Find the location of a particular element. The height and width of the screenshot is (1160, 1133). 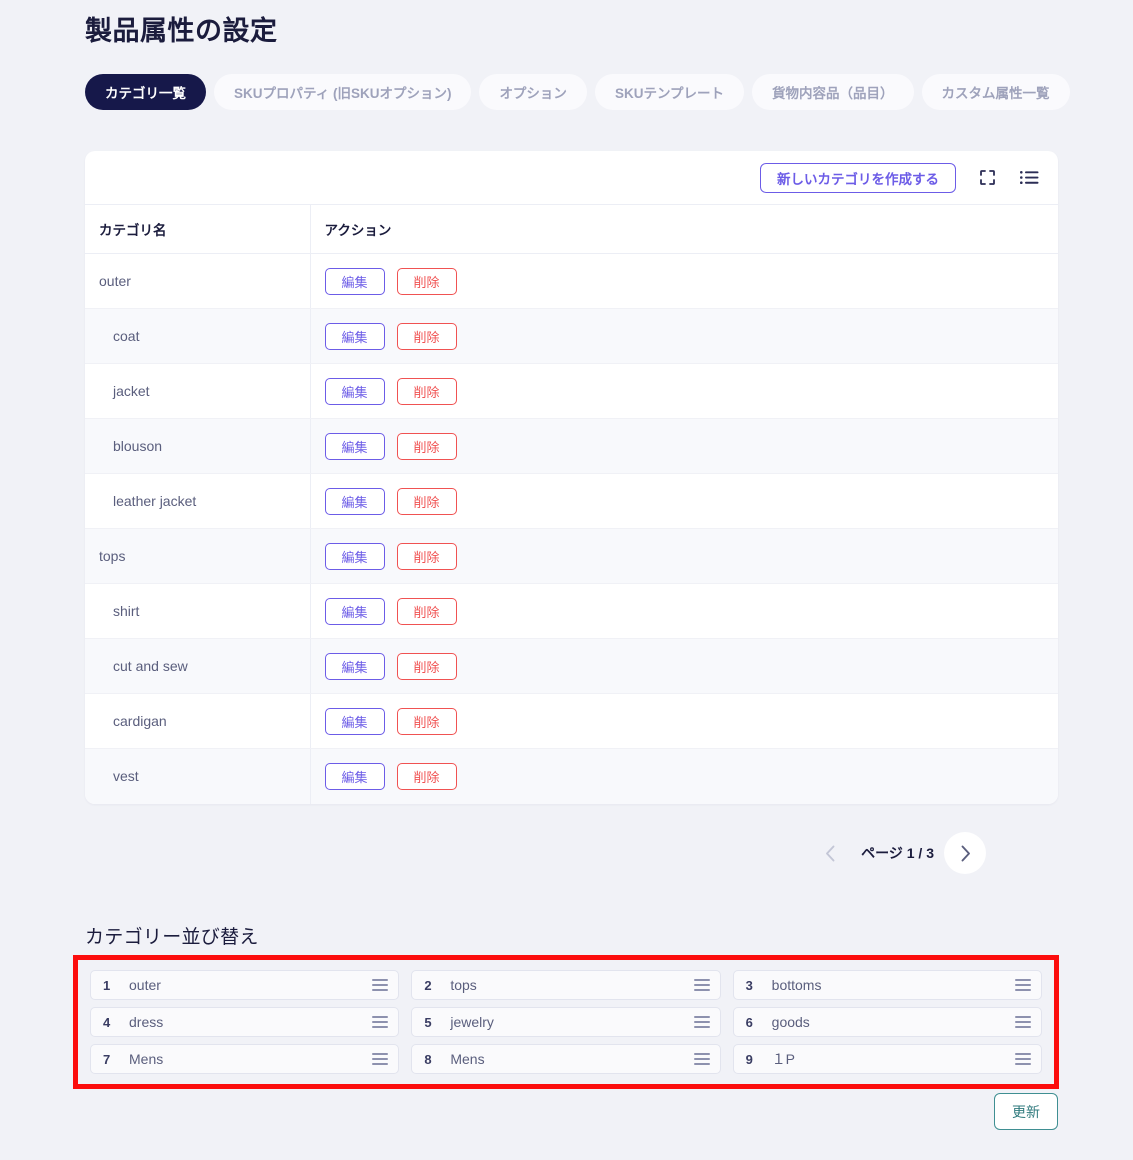

tab-3: SKUテンプレート is located at coordinates (669, 92).